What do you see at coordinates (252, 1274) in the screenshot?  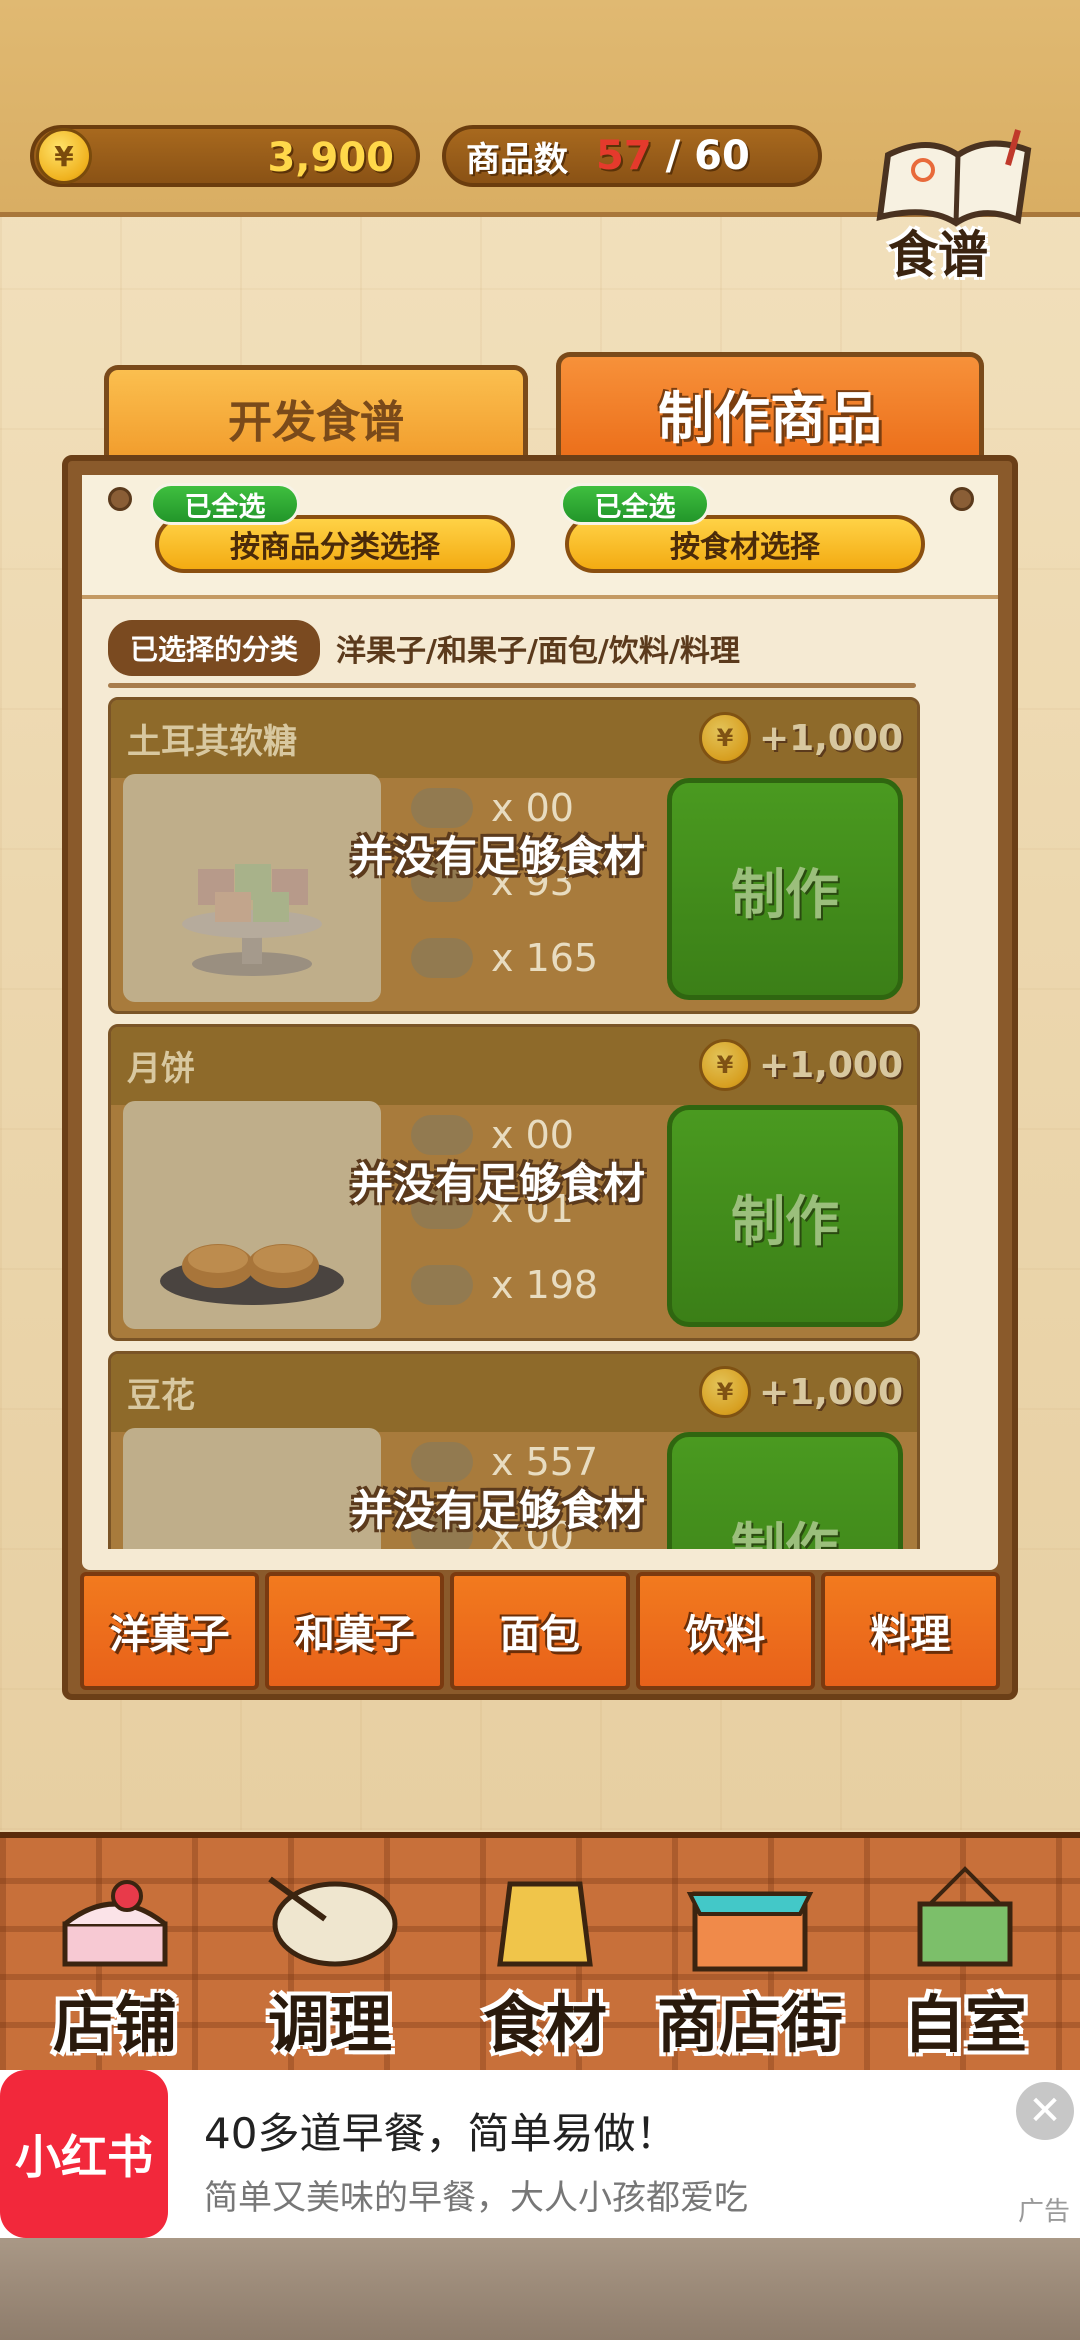 I see `mooncake-icon` at bounding box center [252, 1274].